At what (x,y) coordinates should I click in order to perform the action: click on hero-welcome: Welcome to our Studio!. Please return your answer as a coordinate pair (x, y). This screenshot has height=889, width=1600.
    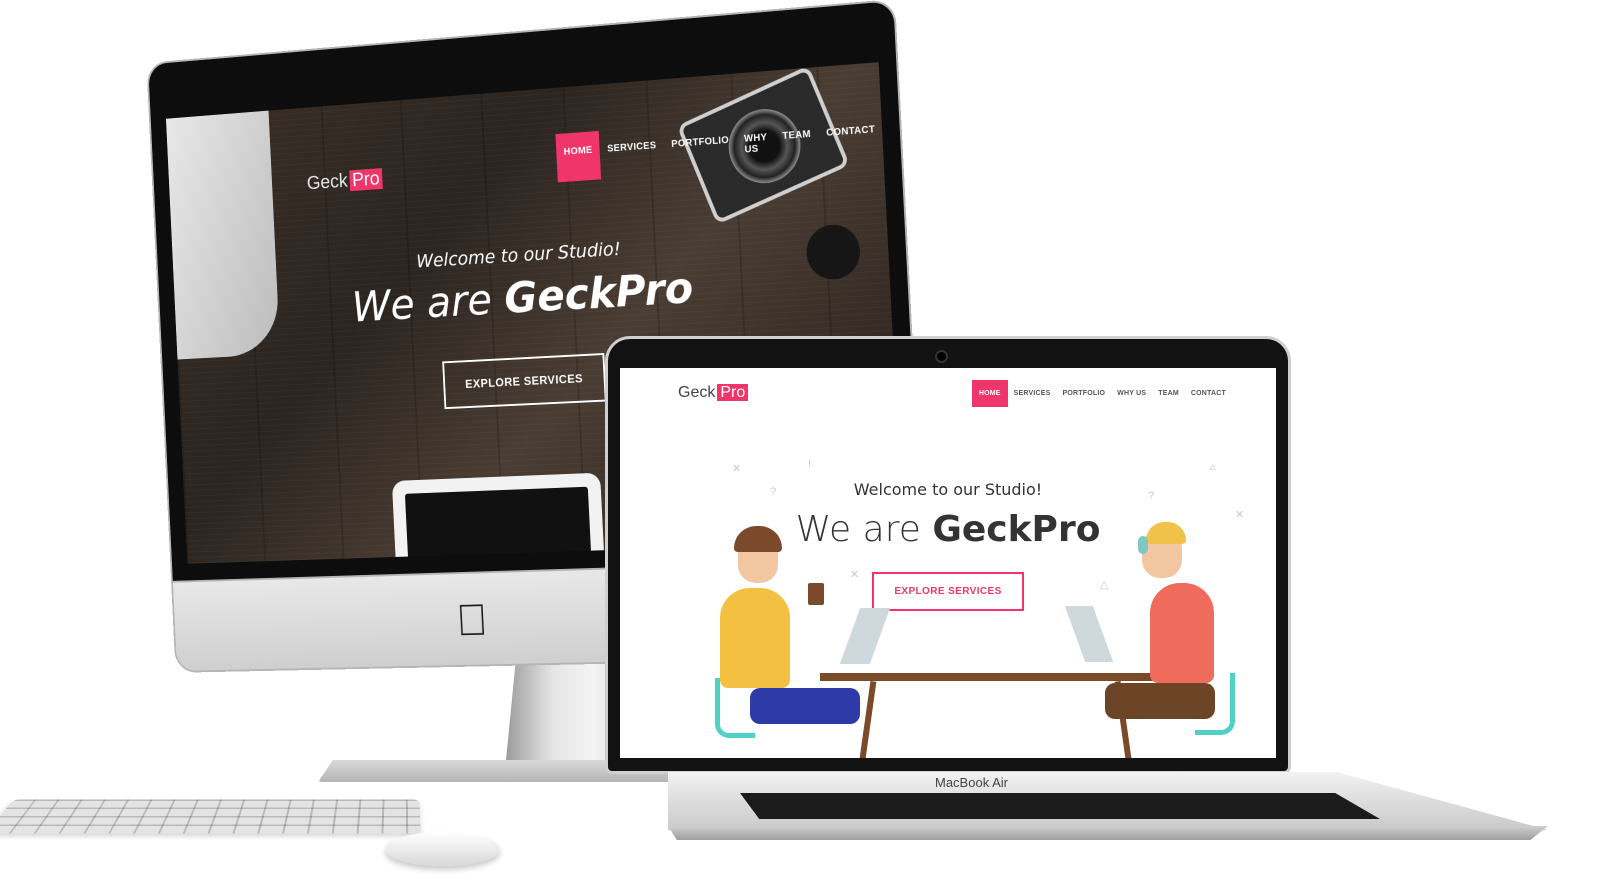
    Looking at the image, I should click on (948, 489).